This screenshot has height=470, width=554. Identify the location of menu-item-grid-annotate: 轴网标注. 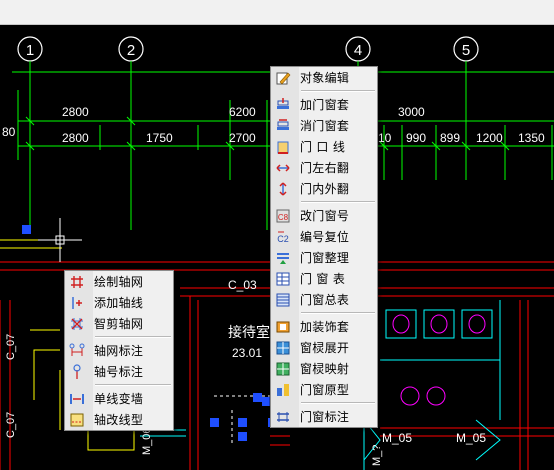
(119, 350).